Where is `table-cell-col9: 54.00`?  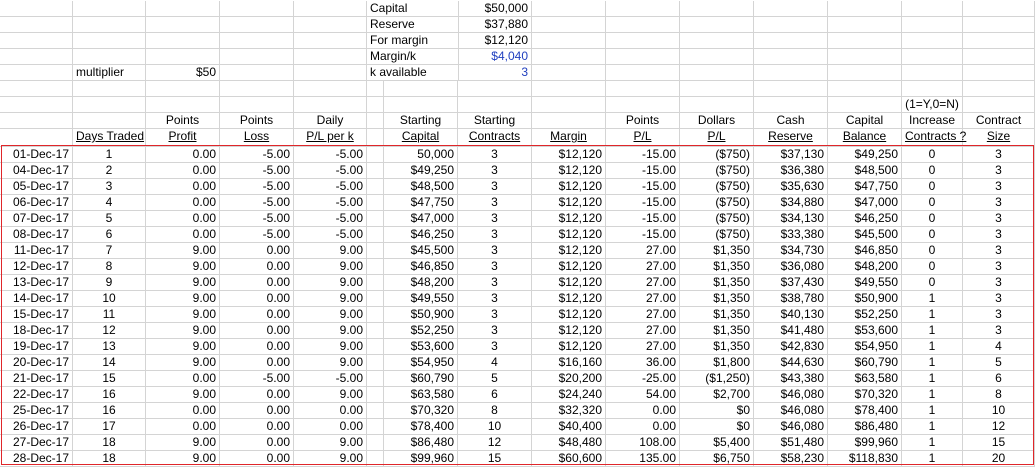 table-cell-col9: 54.00 is located at coordinates (643, 395).